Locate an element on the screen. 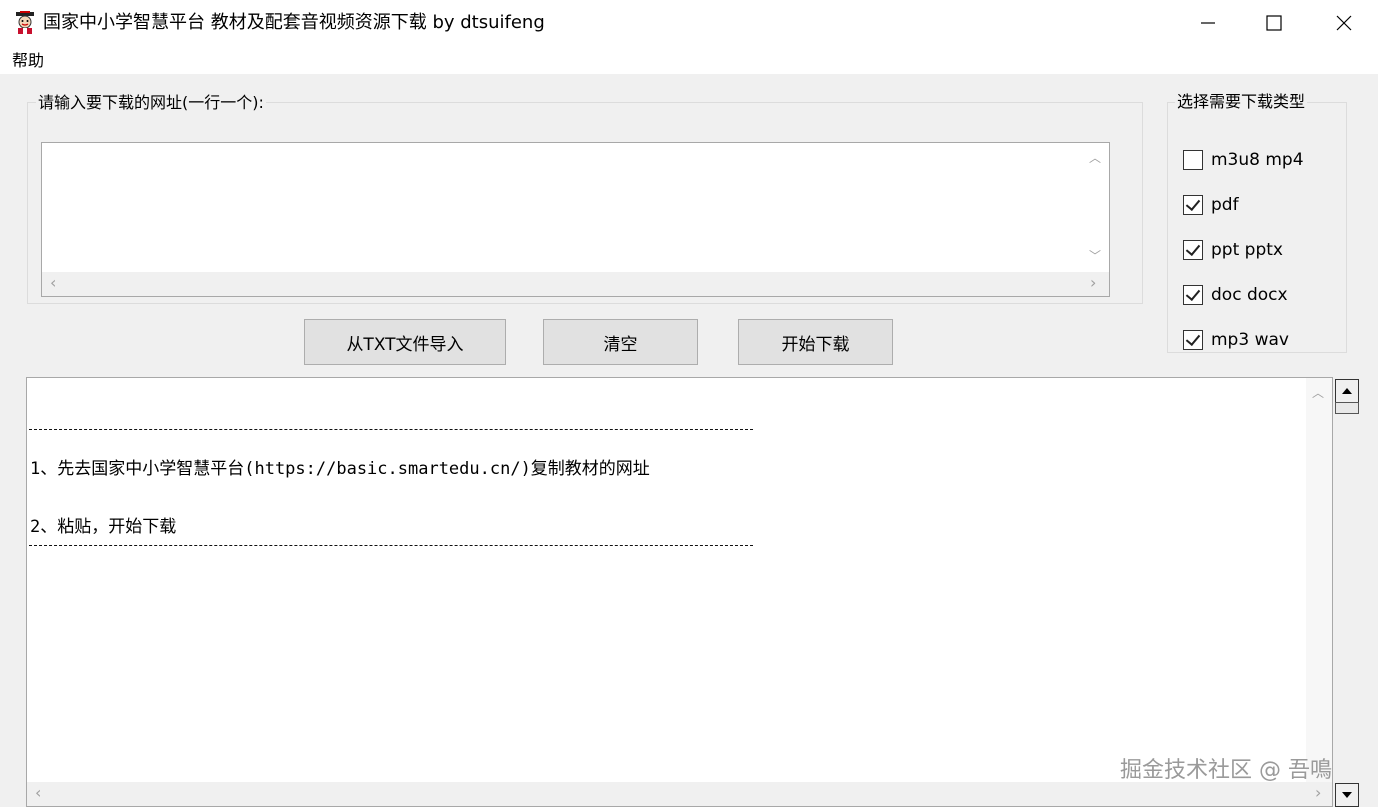 The width and height of the screenshot is (1378, 807). type-option-label: mp3 wav is located at coordinates (1250, 340).